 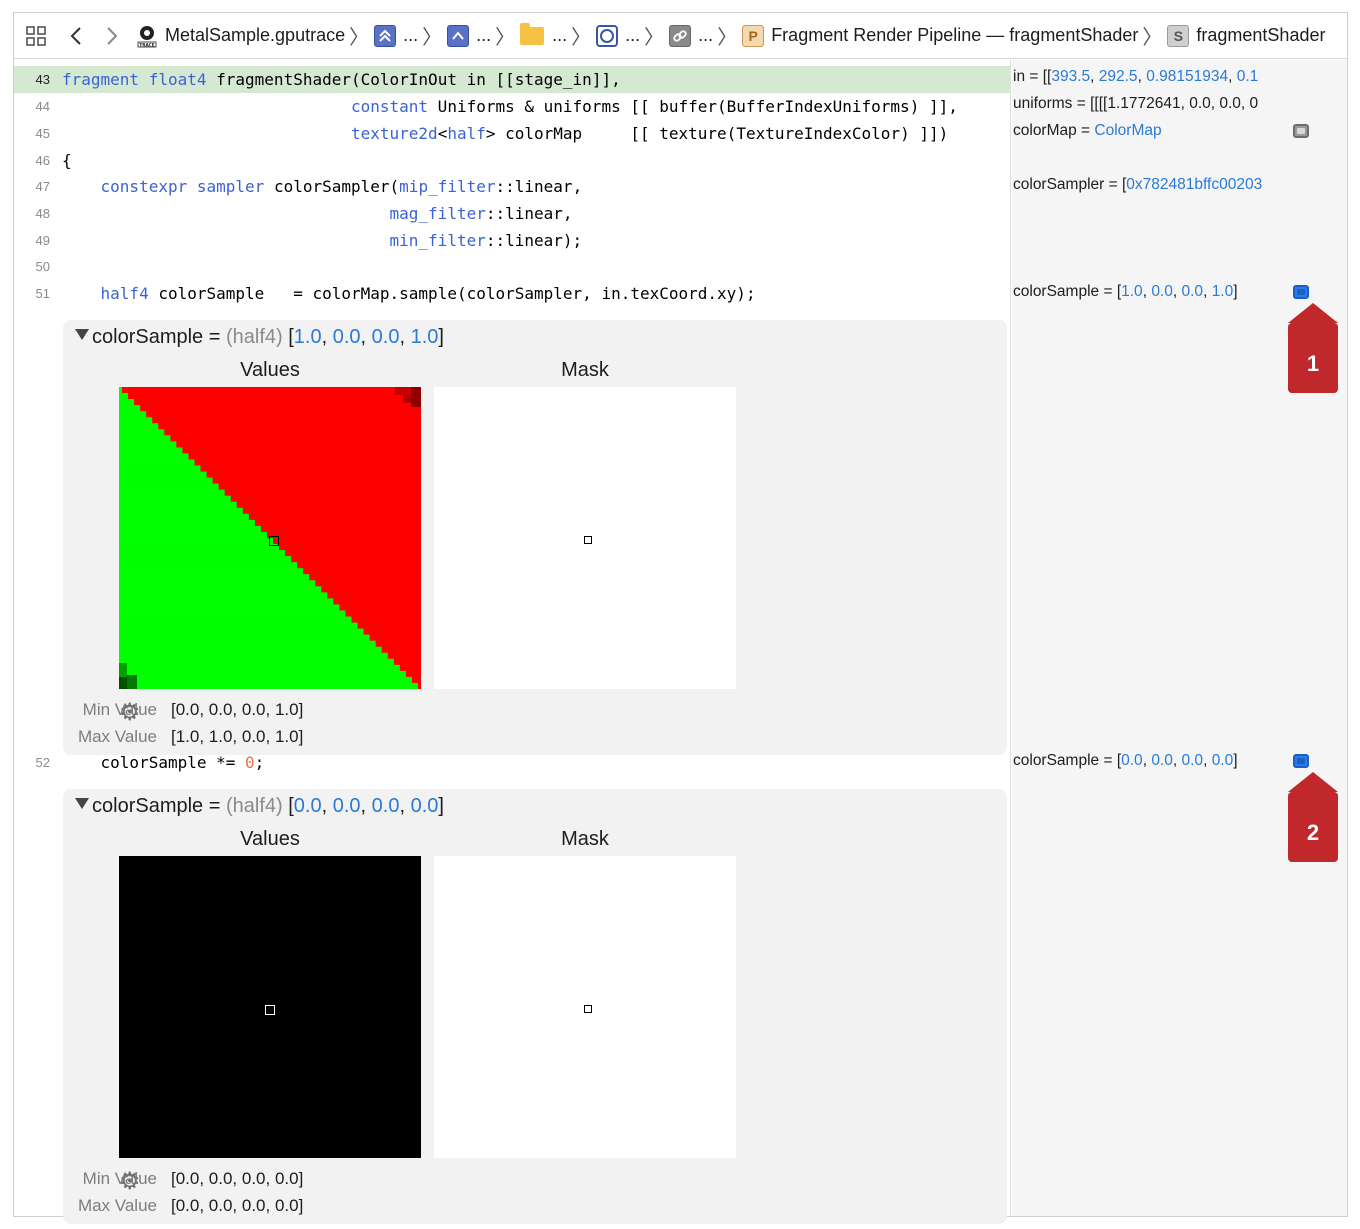 I want to click on code-text: min_filter::linear);, so click(x=322, y=240).